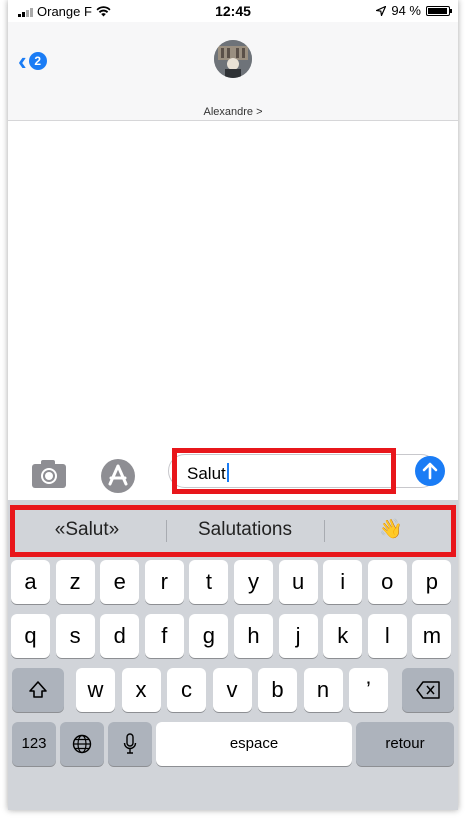 Image resolution: width=465 pixels, height=822 pixels. Describe the element at coordinates (50, 474) in the screenshot. I see `camera-icon` at that location.